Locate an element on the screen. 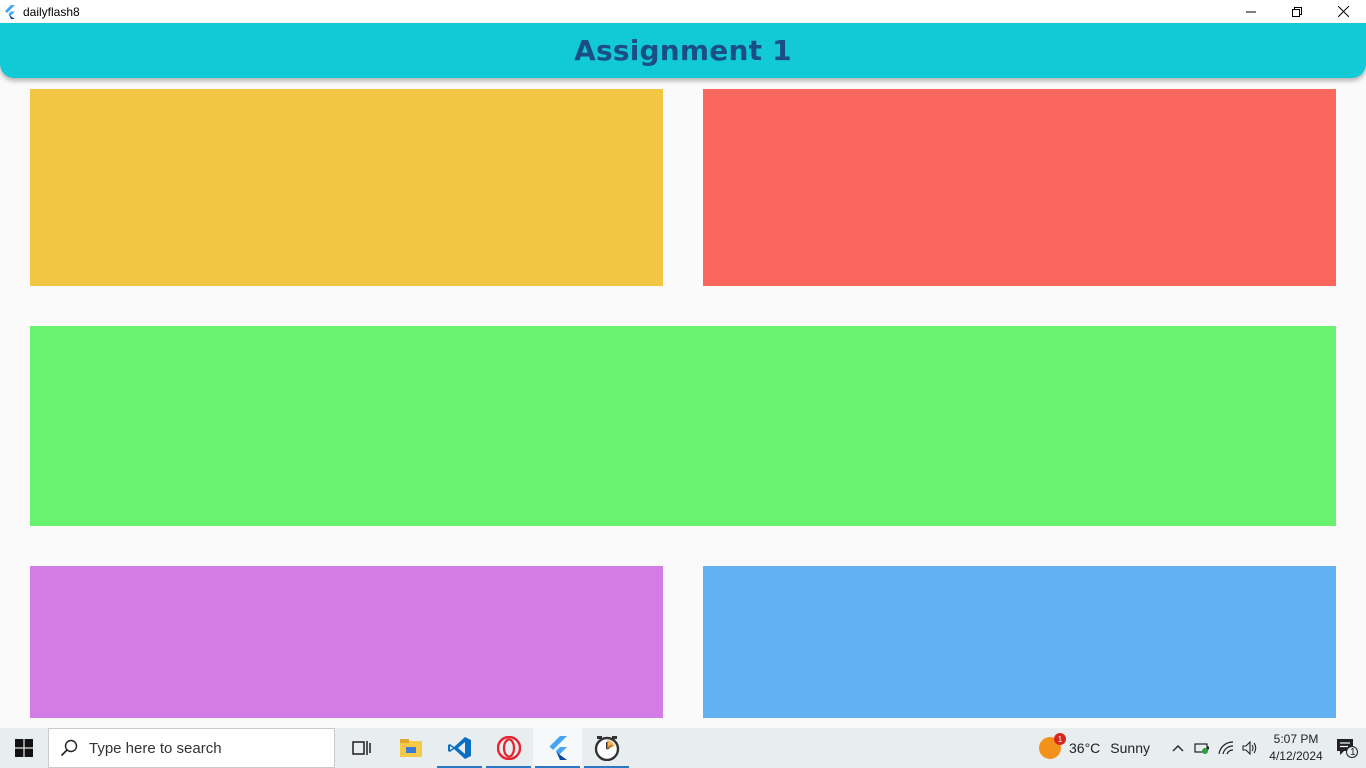 Image resolution: width=1366 pixels, height=768 pixels. windows-logo-icon is located at coordinates (24, 748).